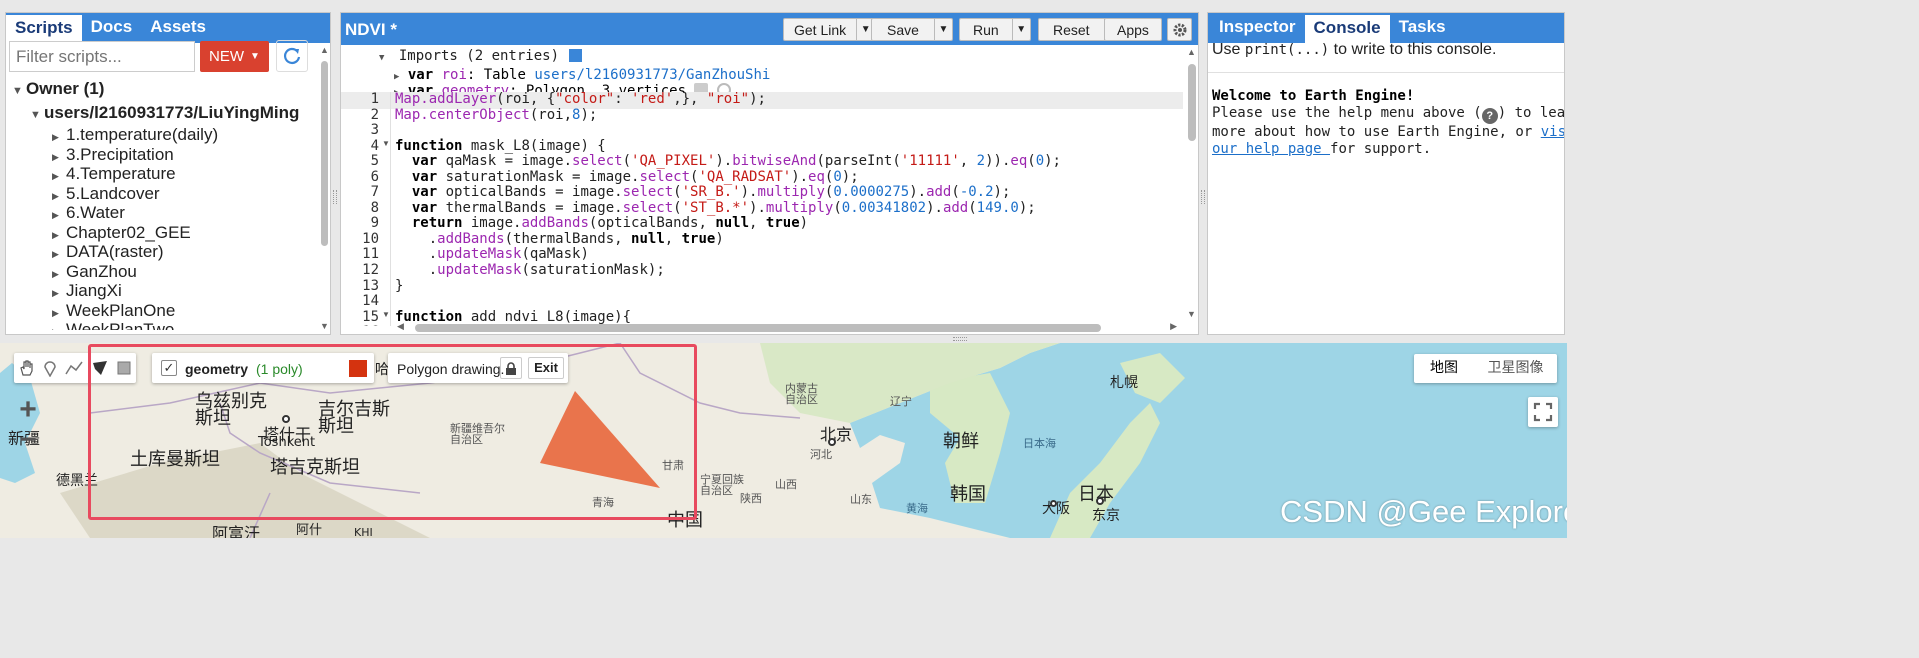  I want to click on tree-item: ▶ DATA(raster), so click(162, 252).